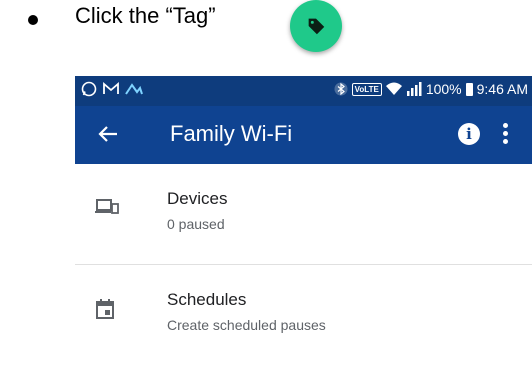  Describe the element at coordinates (246, 325) in the screenshot. I see `list-item-subtitle: Create scheduled pauses` at that location.